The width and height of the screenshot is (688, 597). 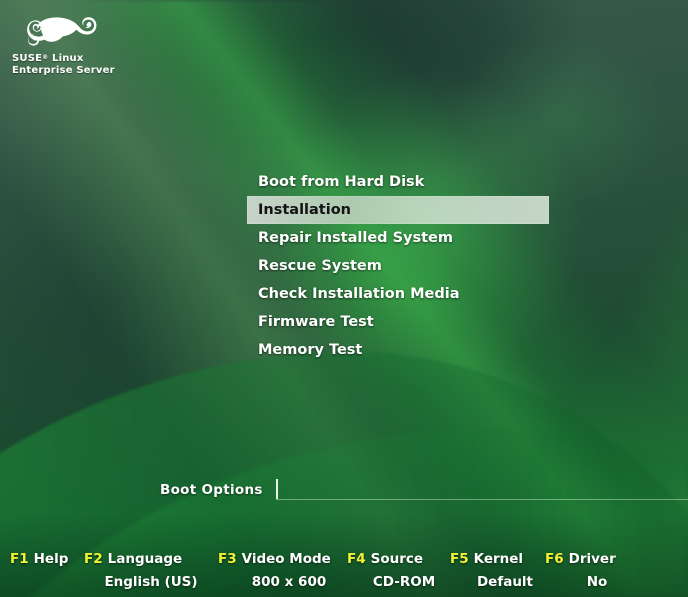 I want to click on fkey-f6-value: No, so click(x=597, y=582).